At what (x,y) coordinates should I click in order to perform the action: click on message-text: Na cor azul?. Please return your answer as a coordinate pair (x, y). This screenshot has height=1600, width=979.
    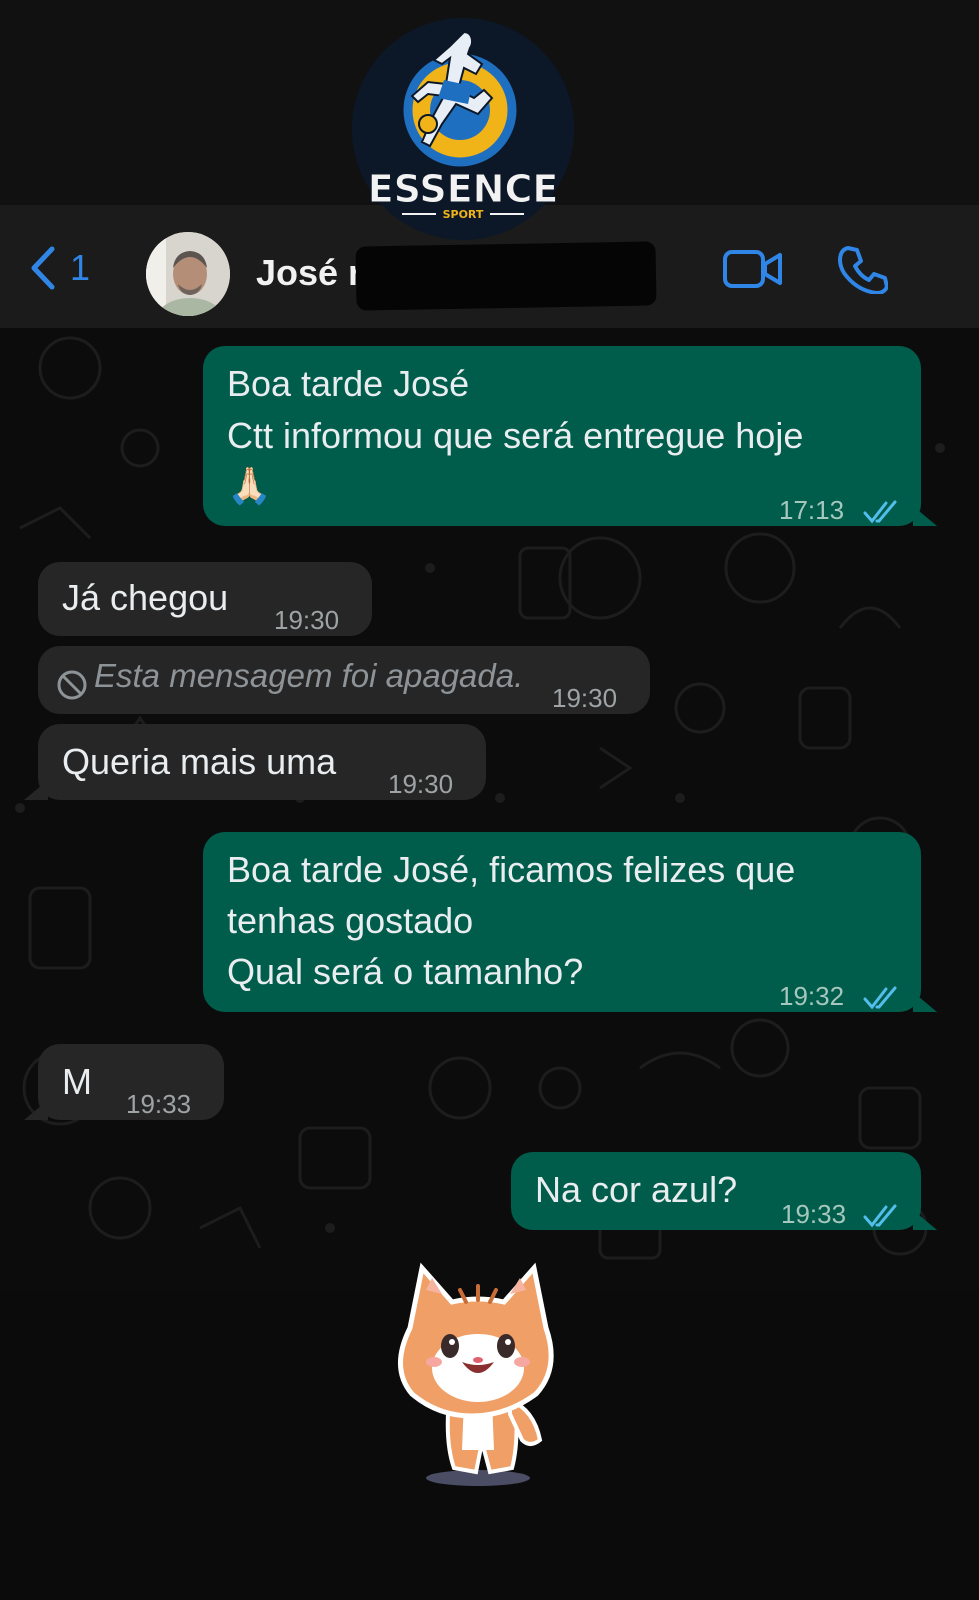
    Looking at the image, I should click on (636, 1189).